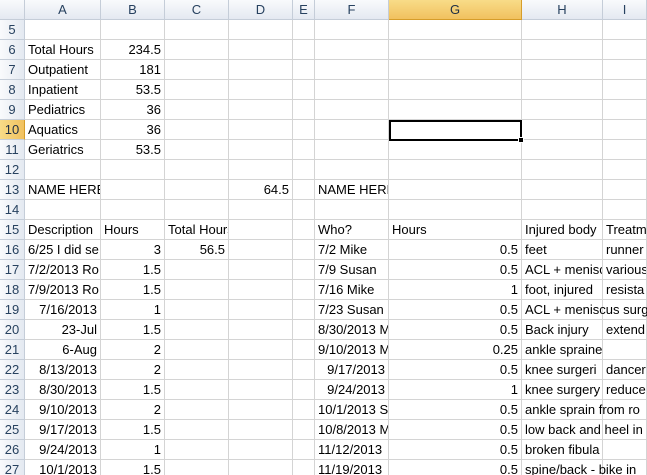 The width and height of the screenshot is (647, 475). Describe the element at coordinates (562, 229) in the screenshot. I see `cell-h15: Injured body` at that location.